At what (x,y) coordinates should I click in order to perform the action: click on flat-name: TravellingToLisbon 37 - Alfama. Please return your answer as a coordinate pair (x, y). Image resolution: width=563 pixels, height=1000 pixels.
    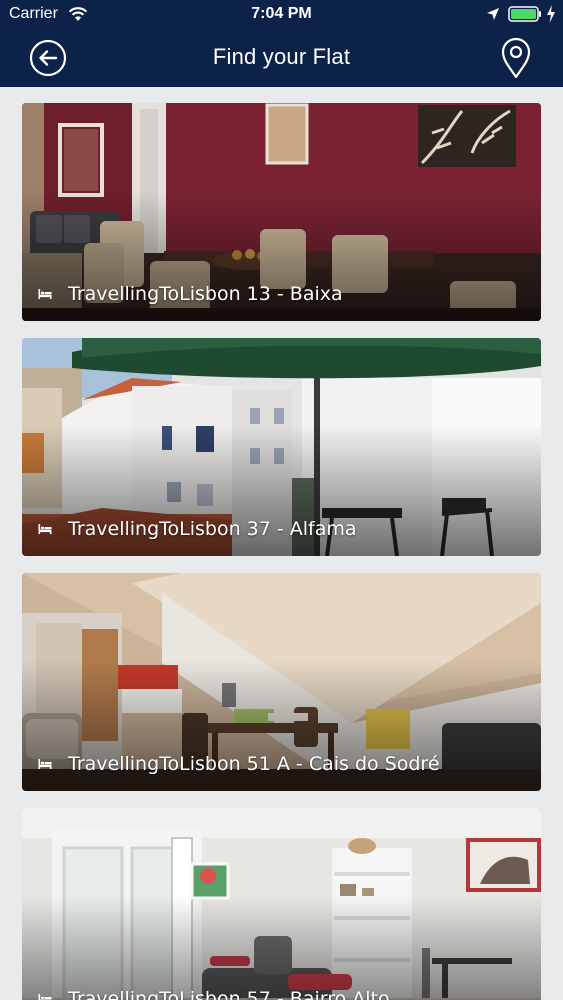
    Looking at the image, I should click on (212, 529).